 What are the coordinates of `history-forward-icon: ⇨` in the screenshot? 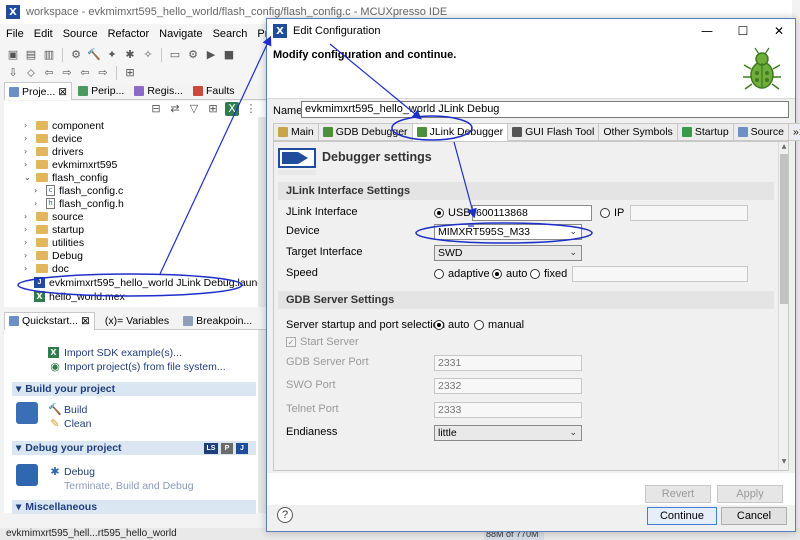 It's located at (103, 73).